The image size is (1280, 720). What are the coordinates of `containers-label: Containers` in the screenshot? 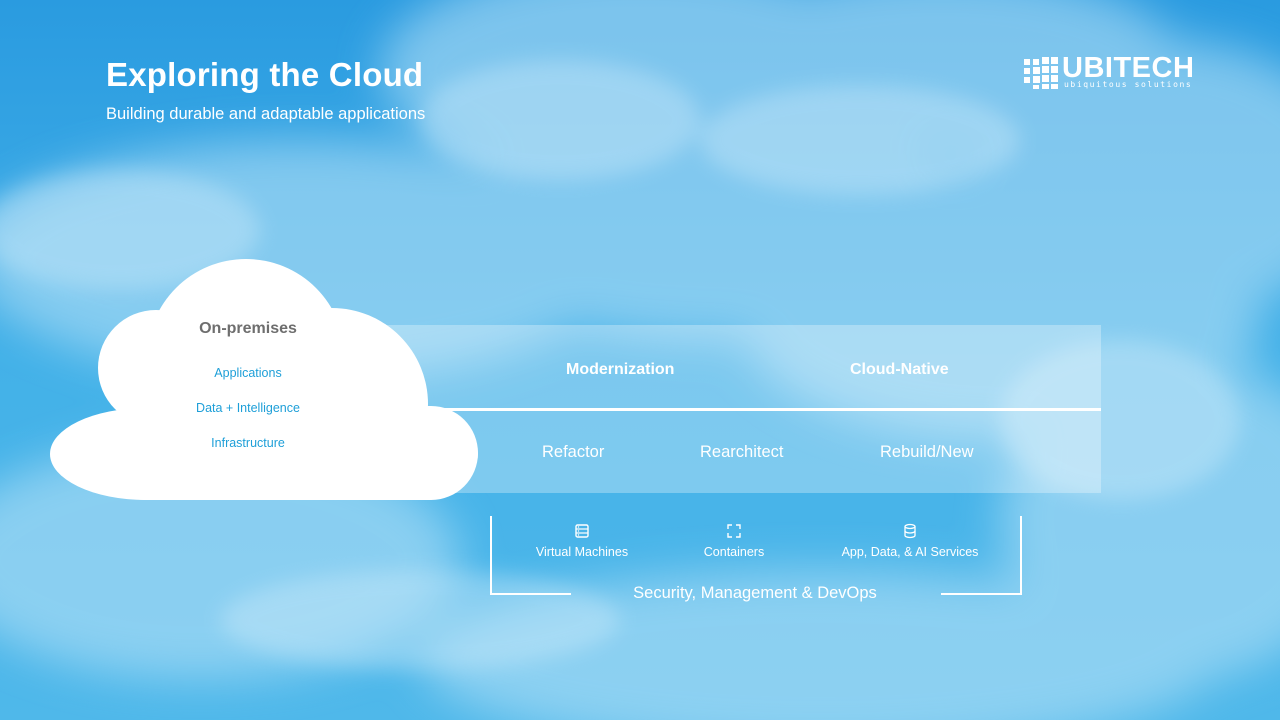 It's located at (734, 552).